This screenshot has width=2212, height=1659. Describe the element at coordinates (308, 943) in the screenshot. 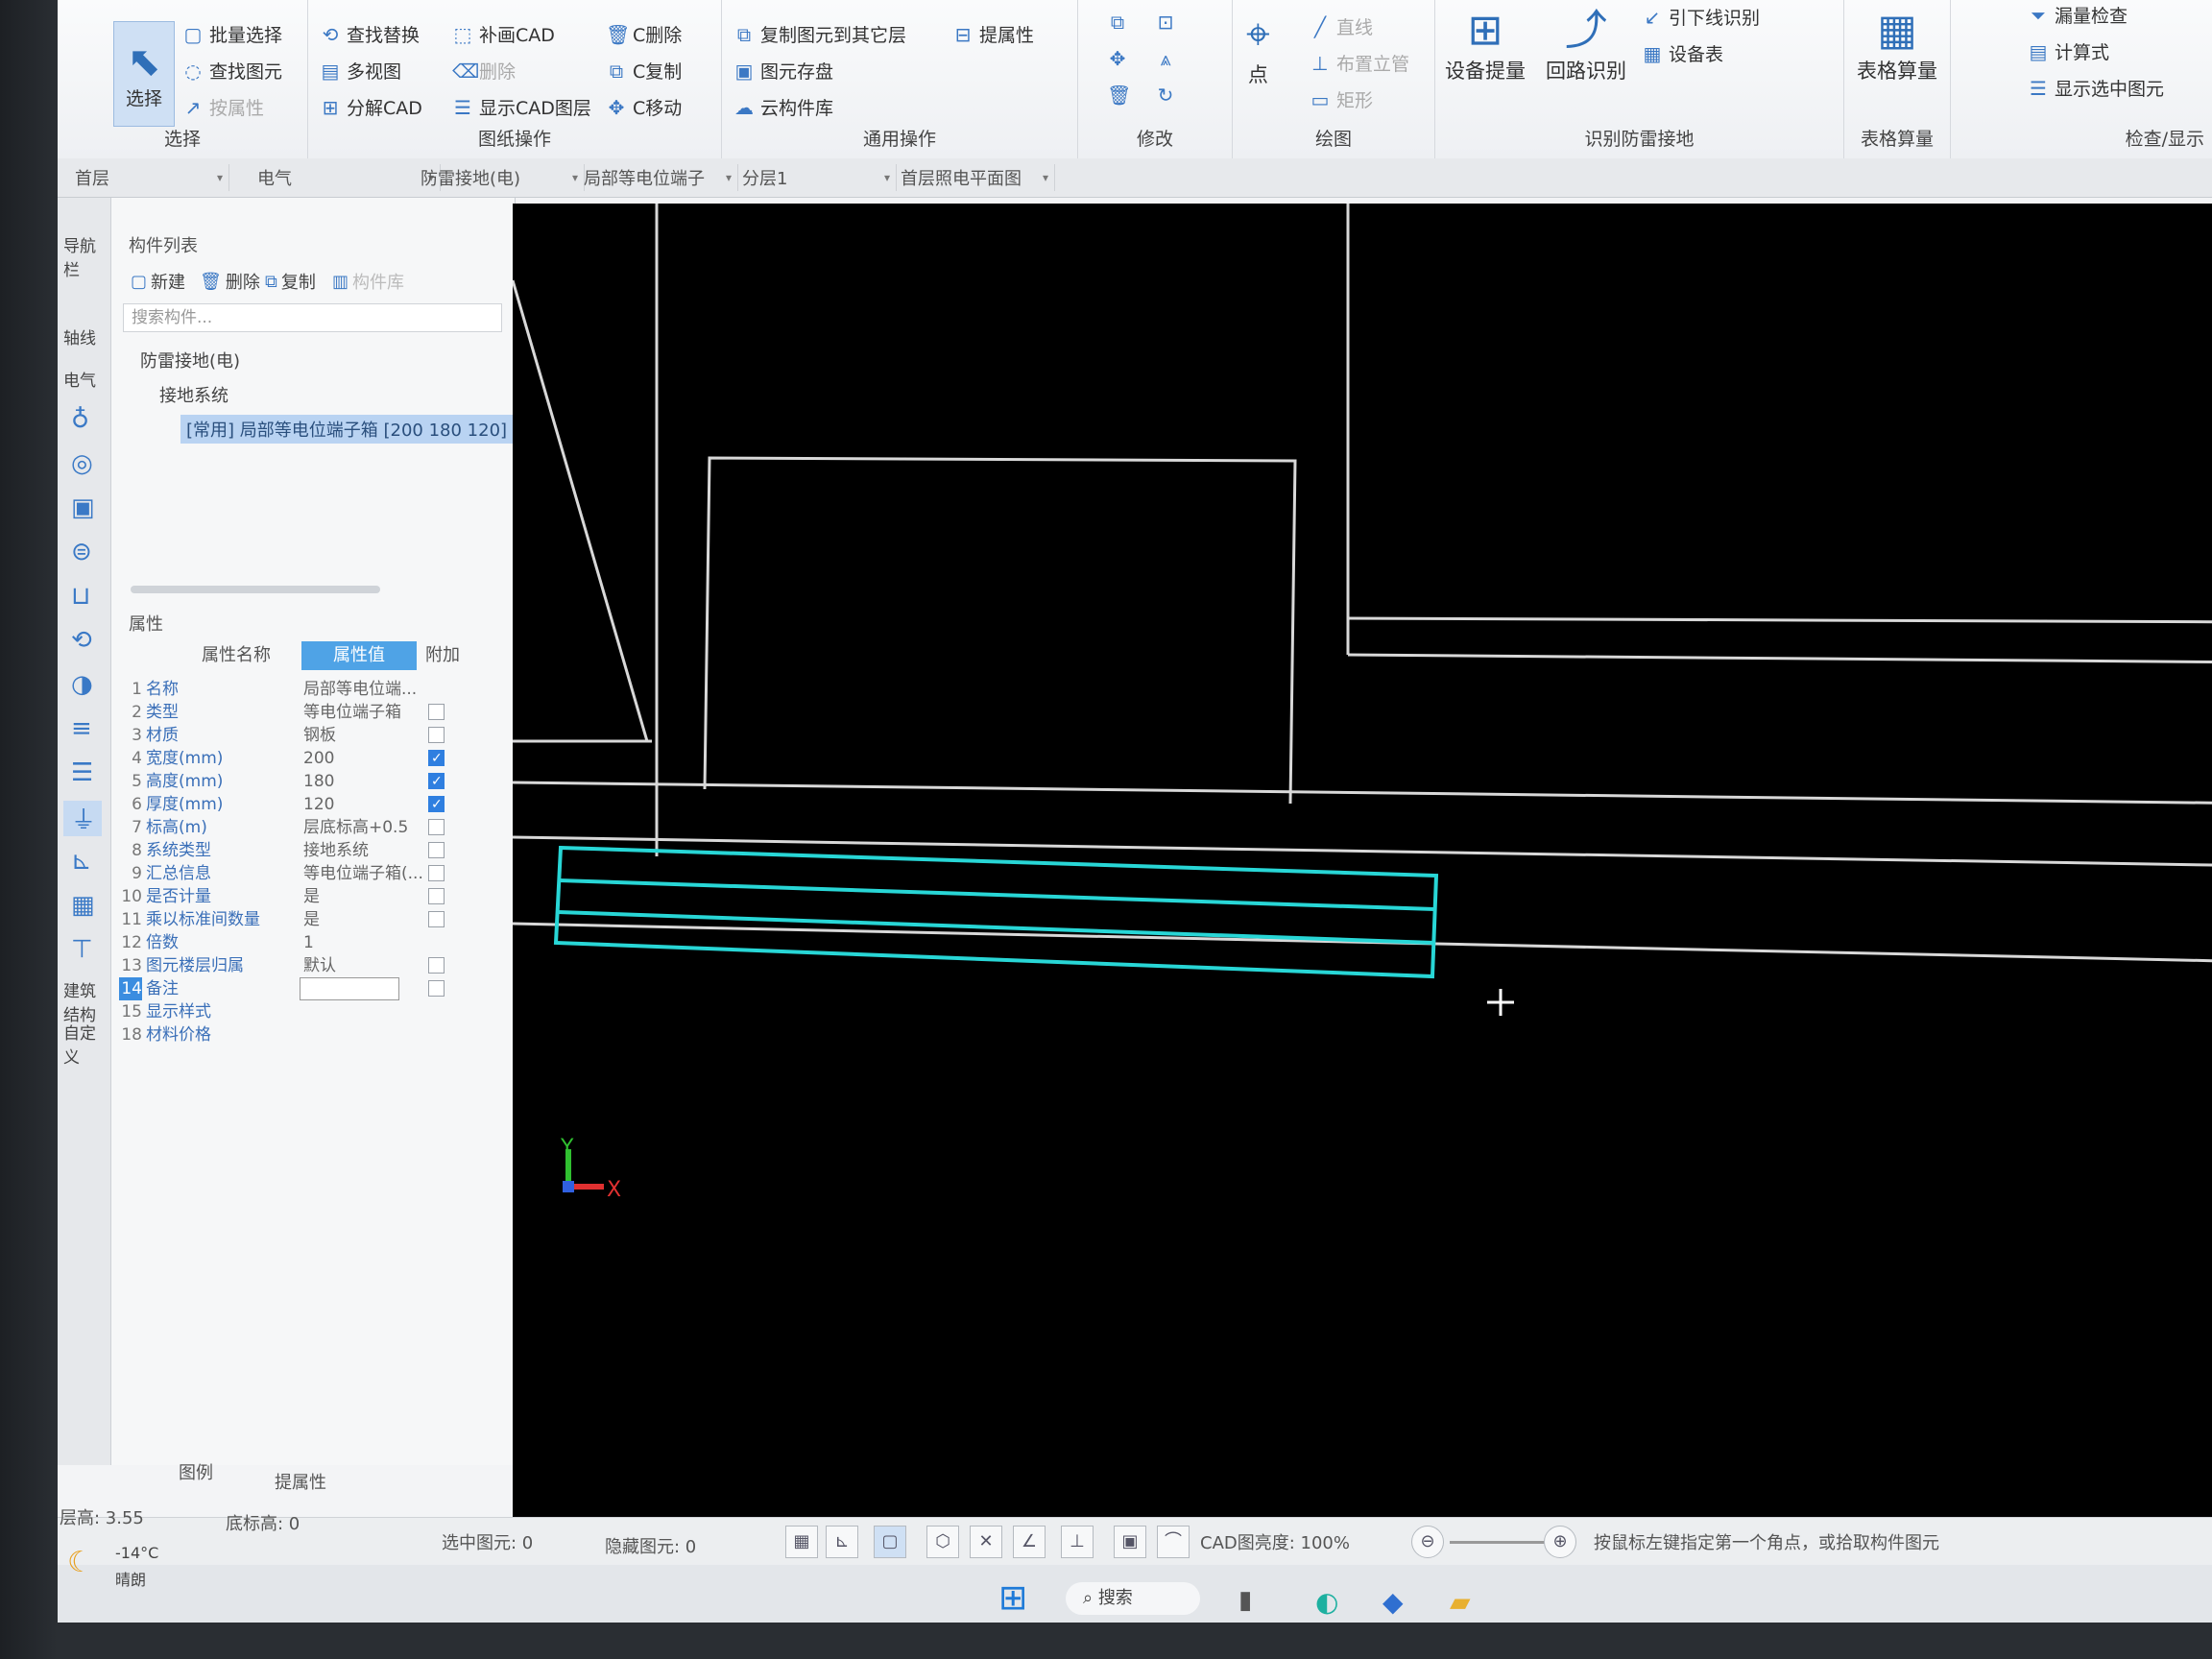

I see `property-value: 1` at that location.